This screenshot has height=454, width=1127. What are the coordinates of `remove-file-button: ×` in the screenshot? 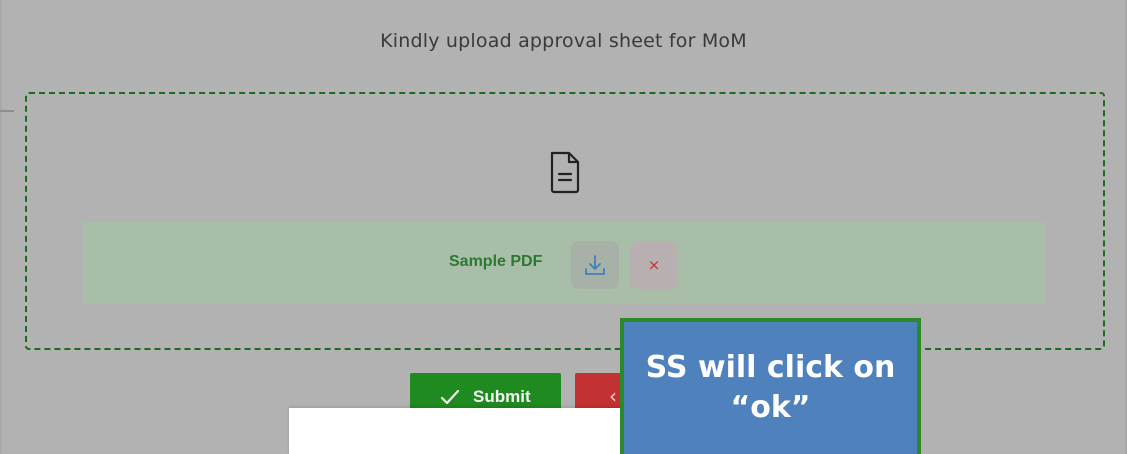 It's located at (654, 265).